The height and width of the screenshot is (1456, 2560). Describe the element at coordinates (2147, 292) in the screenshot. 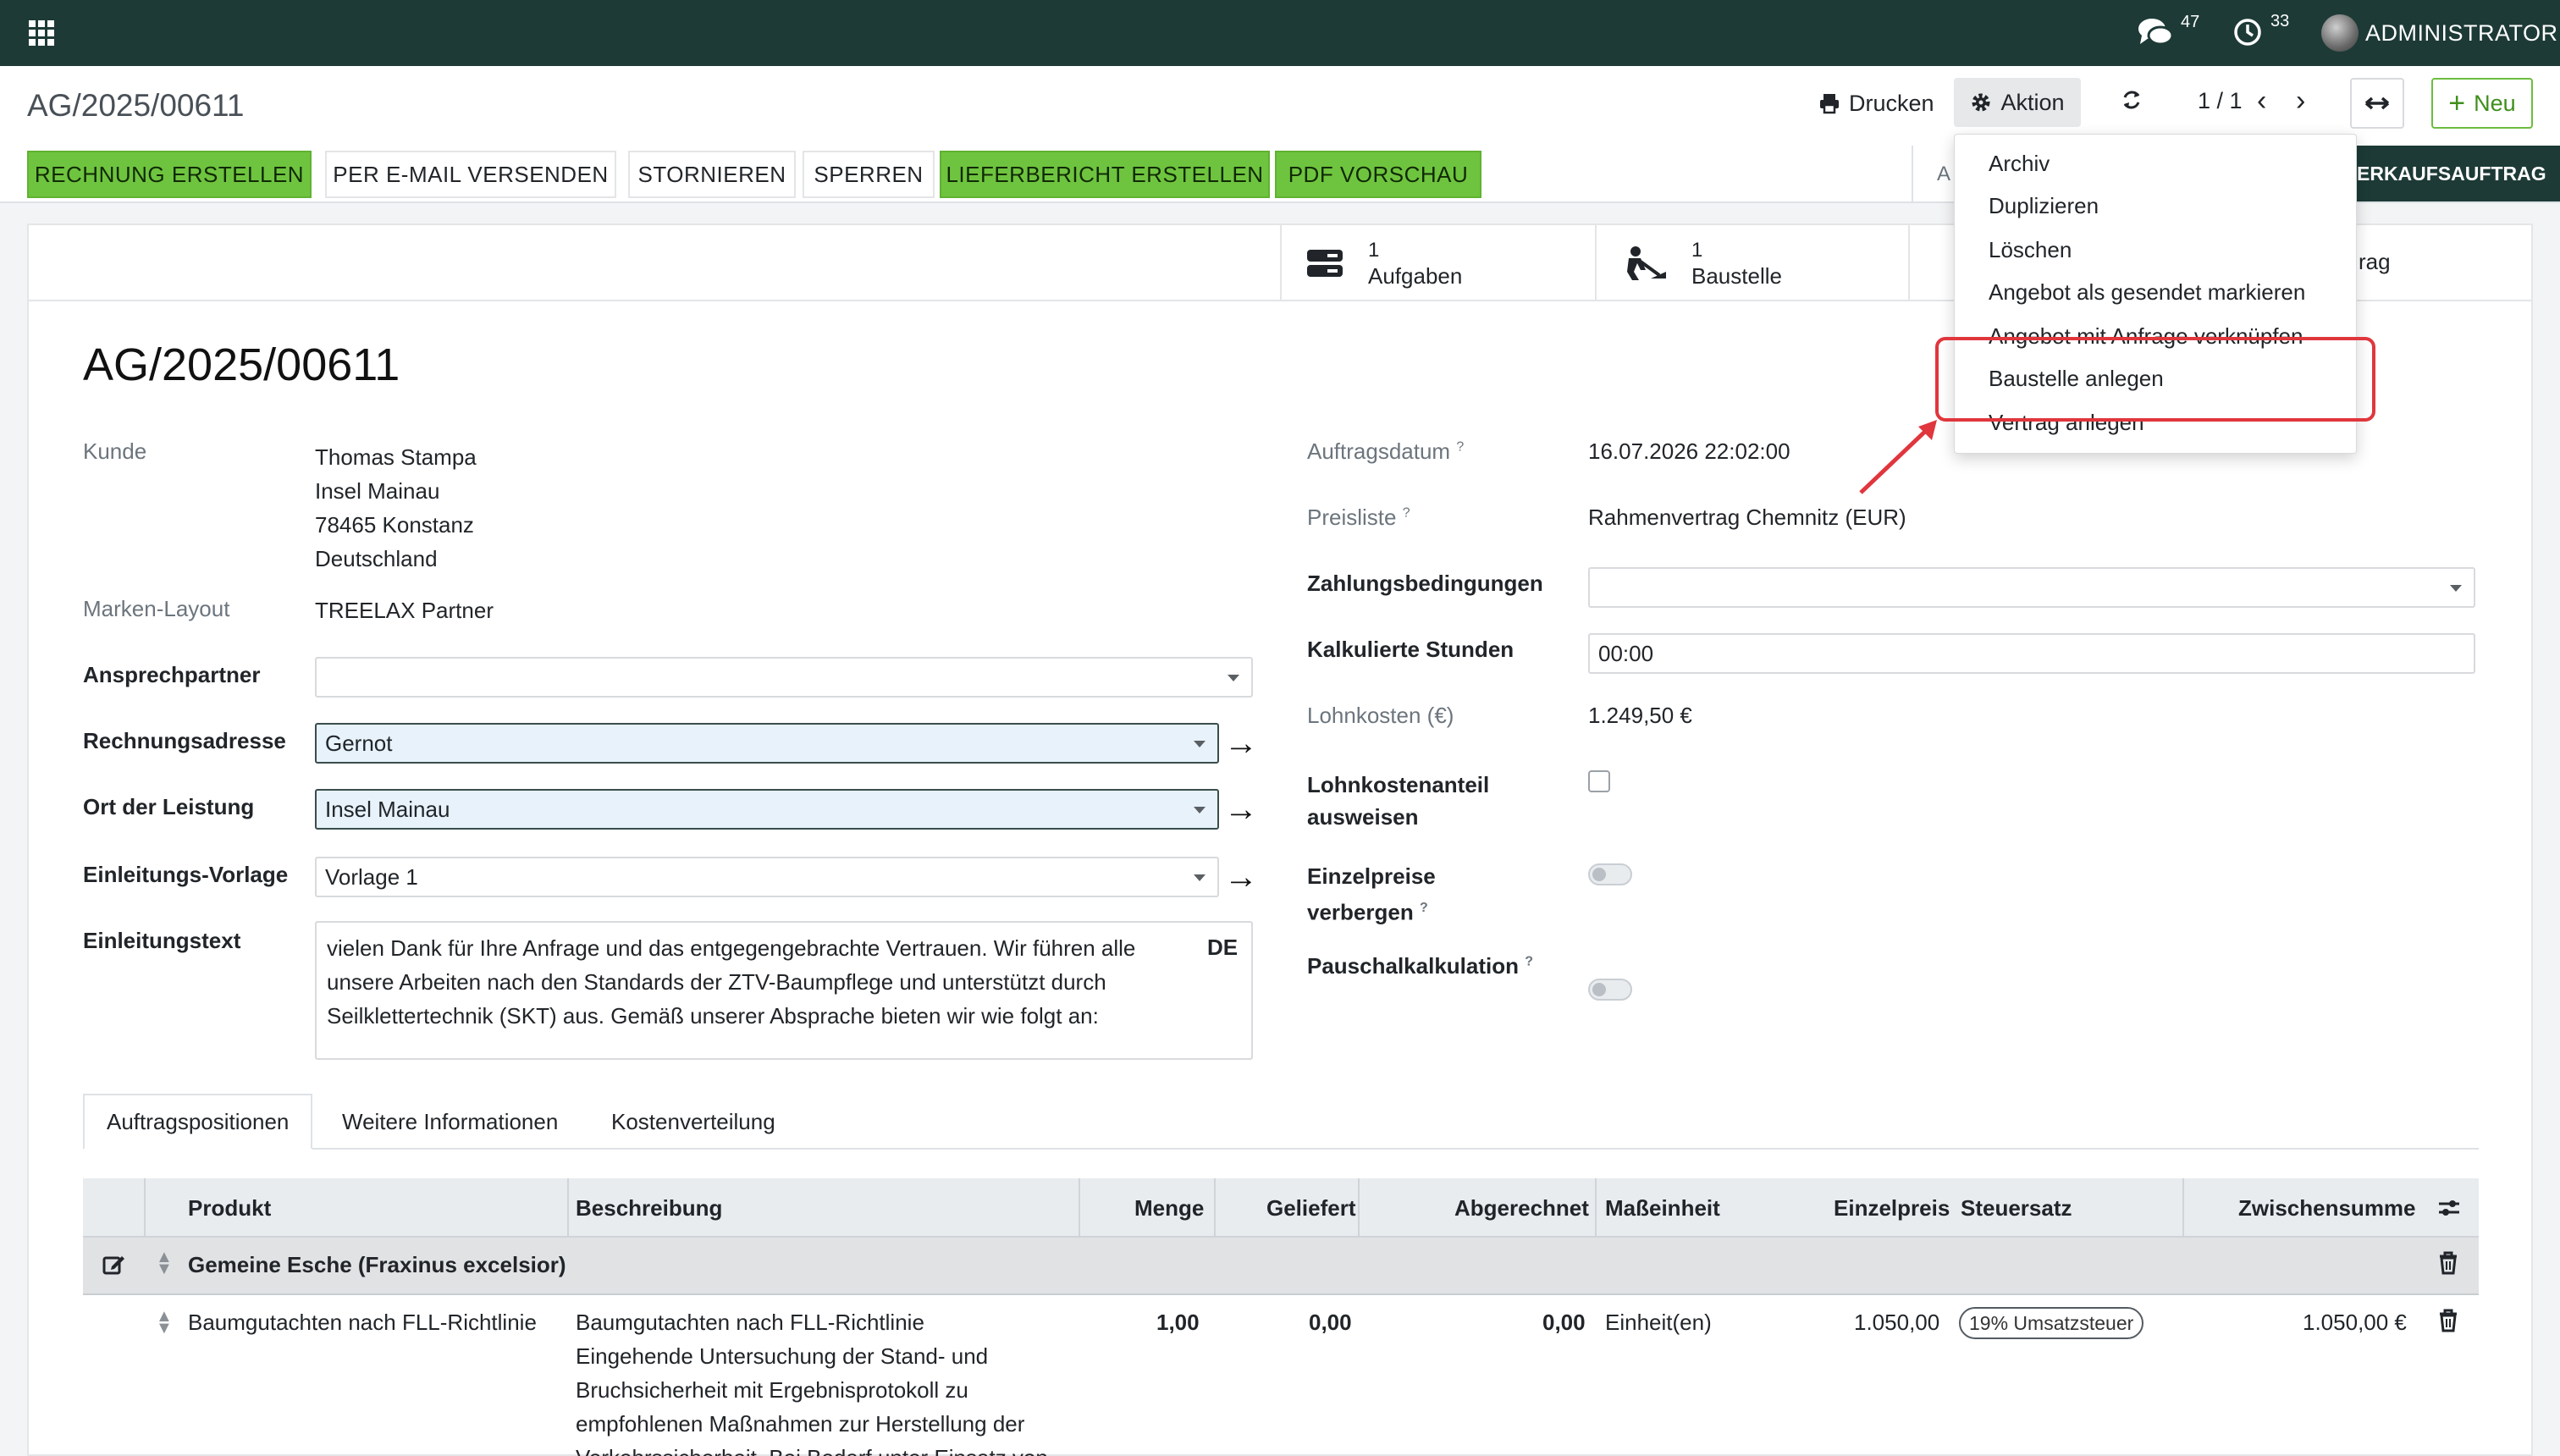

I see `menu-item-mark-quote-sent: Angebot als gesendet markieren` at that location.